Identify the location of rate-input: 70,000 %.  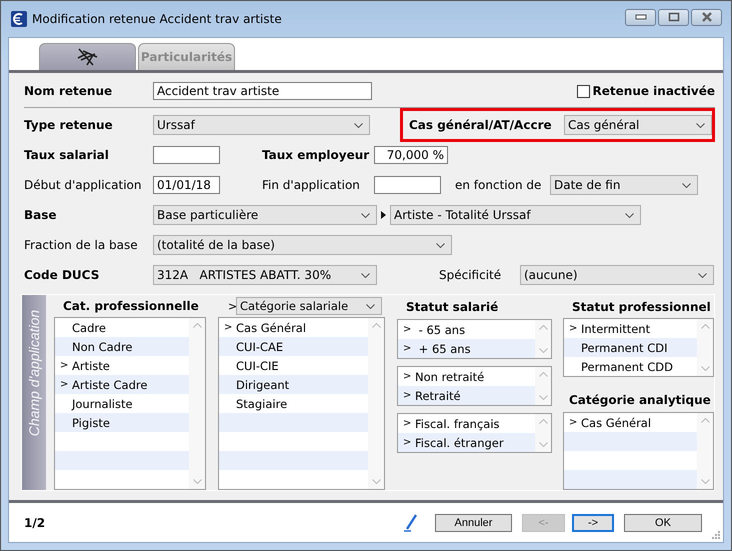
(411, 155).